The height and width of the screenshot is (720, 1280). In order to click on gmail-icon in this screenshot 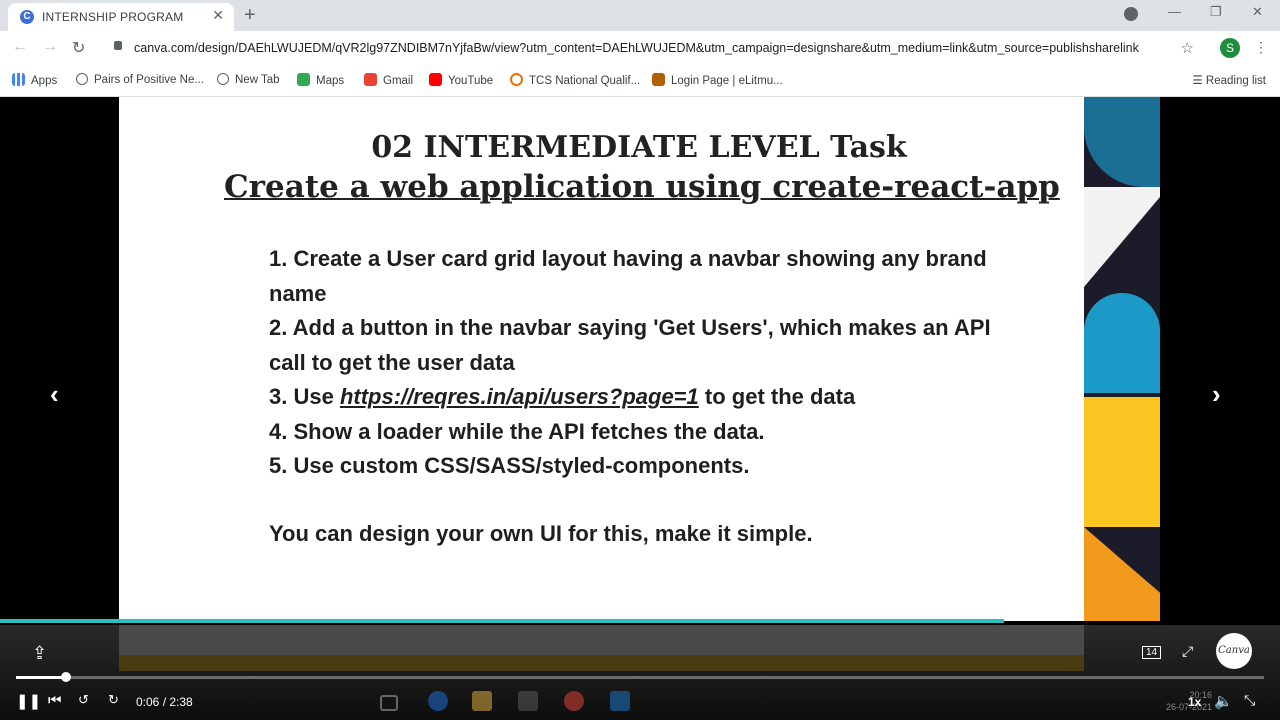, I will do `click(370, 79)`.